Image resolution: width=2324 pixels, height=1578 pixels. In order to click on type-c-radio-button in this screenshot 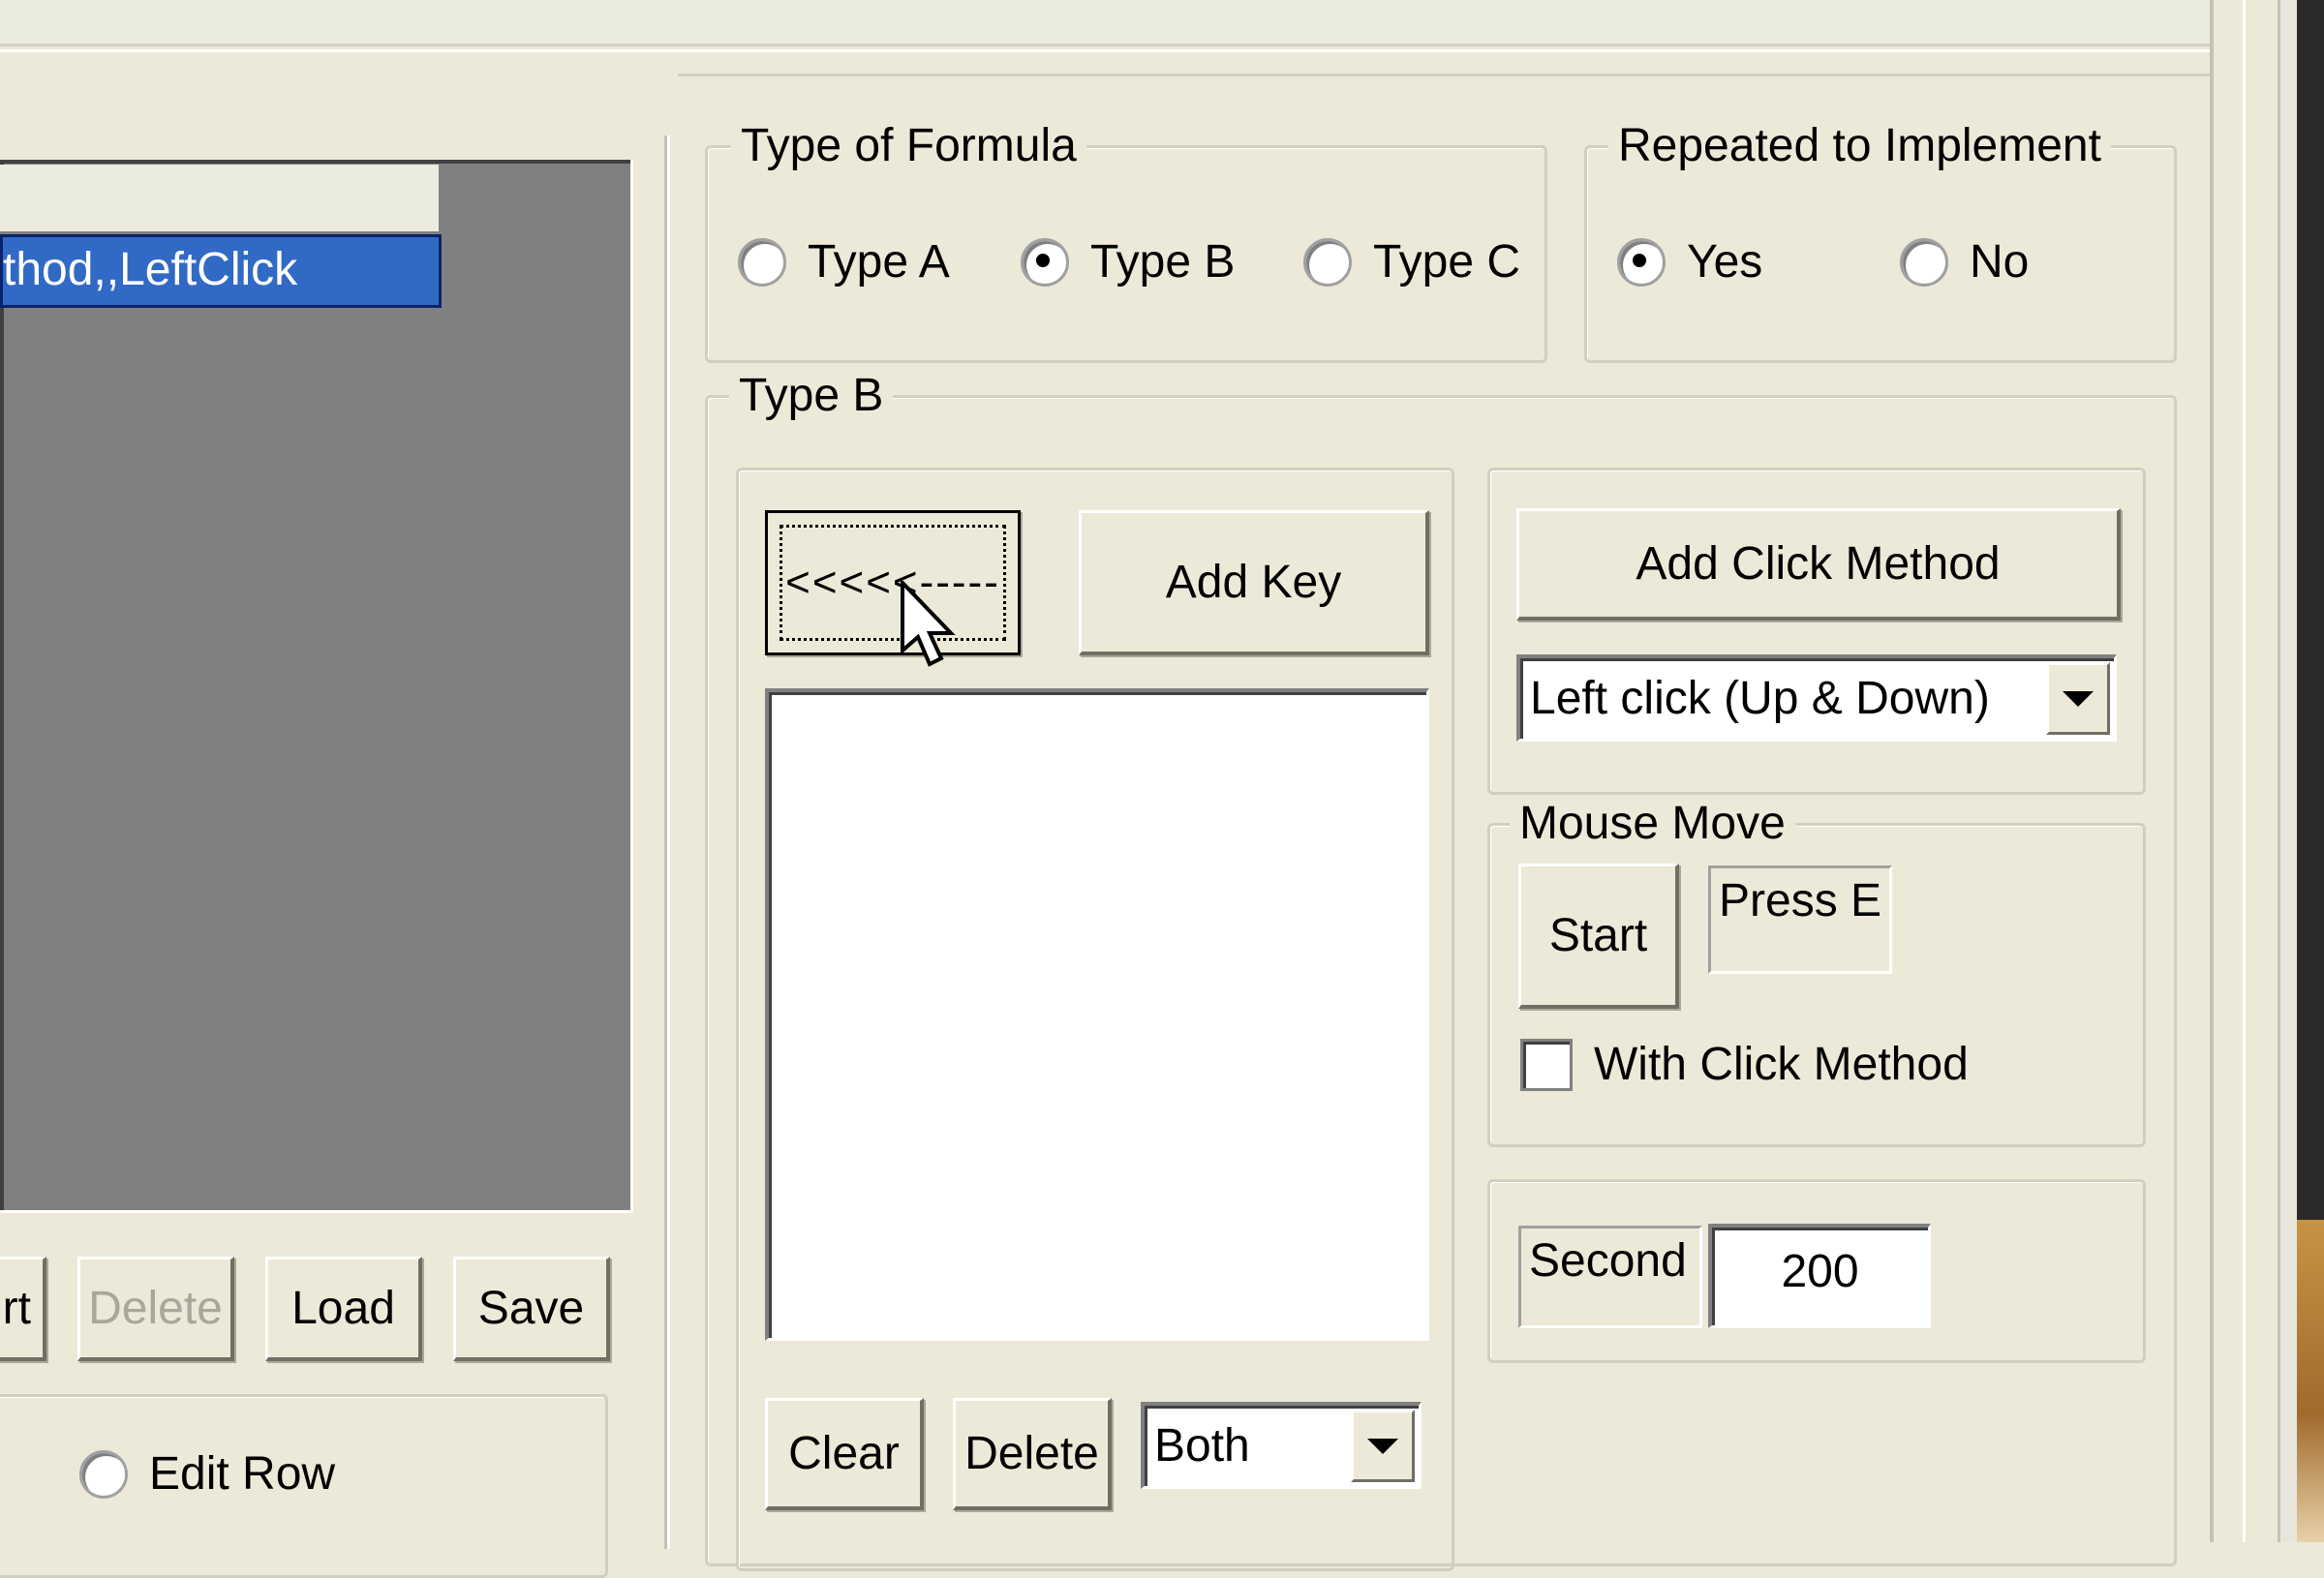, I will do `click(1327, 262)`.